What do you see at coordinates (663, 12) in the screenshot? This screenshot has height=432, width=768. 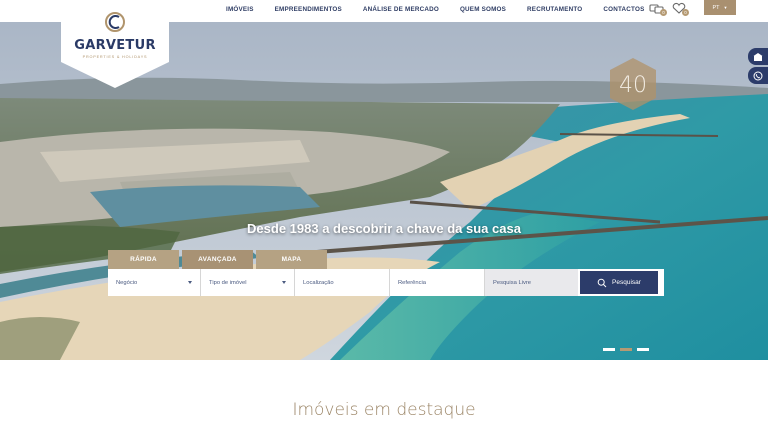 I see `compare-count-badge: 0` at bounding box center [663, 12].